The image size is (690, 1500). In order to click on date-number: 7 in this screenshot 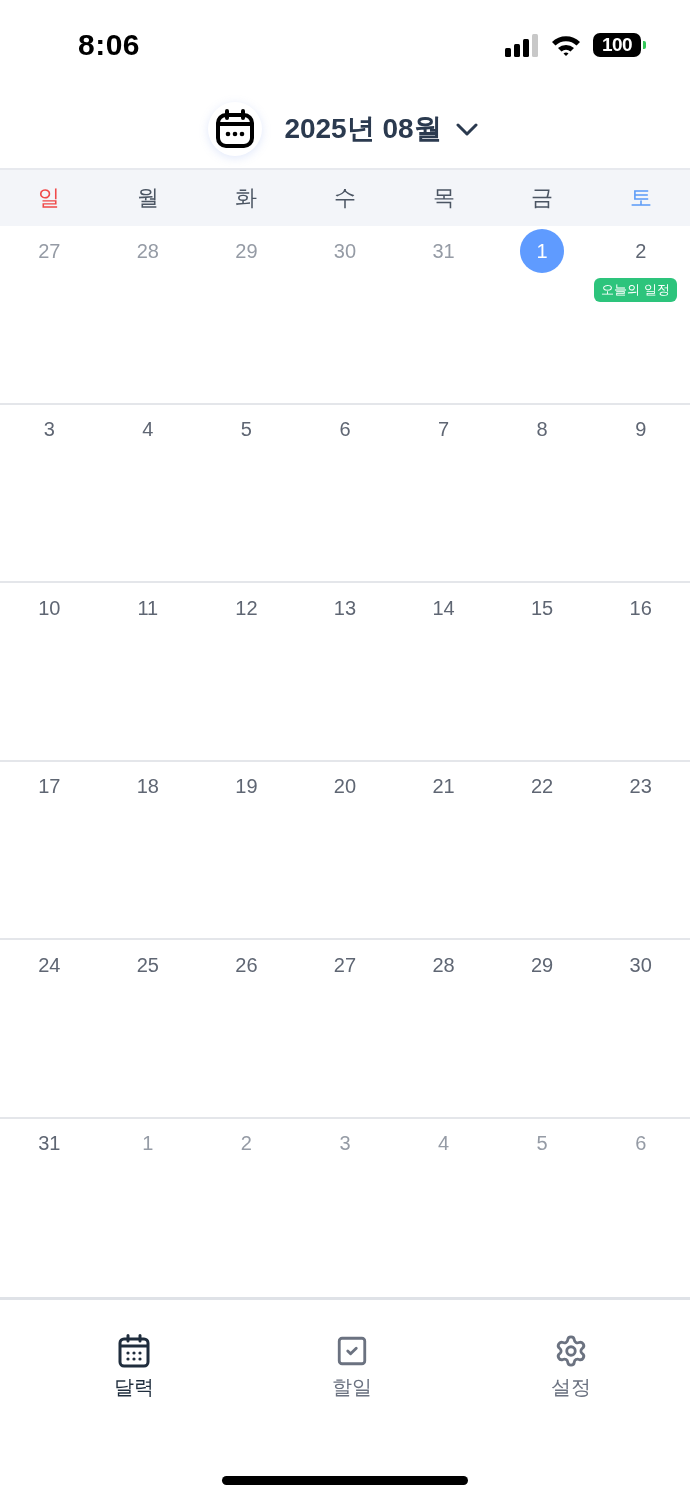, I will do `click(443, 429)`.